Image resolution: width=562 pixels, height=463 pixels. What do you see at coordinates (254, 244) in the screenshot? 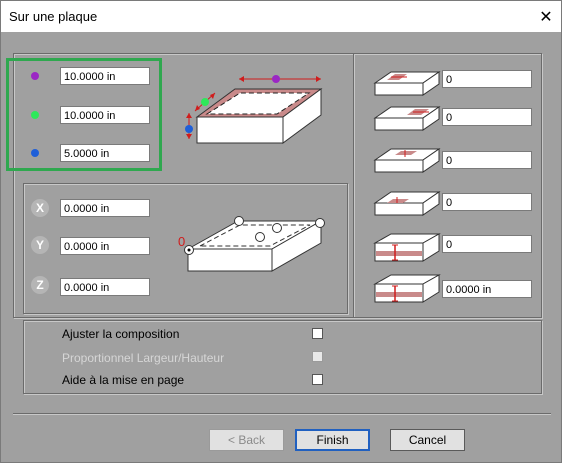
I see `plate-origin-diagram` at bounding box center [254, 244].